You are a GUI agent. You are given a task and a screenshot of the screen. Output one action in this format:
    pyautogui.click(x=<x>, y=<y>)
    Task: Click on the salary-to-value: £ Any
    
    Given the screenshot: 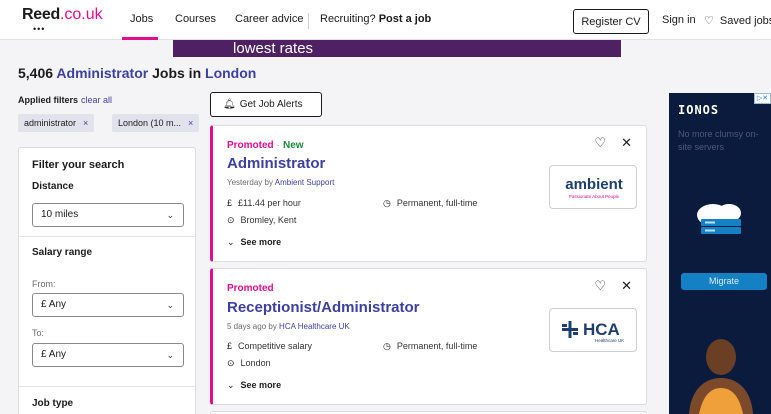 What is the action you would take?
    pyautogui.click(x=54, y=354)
    